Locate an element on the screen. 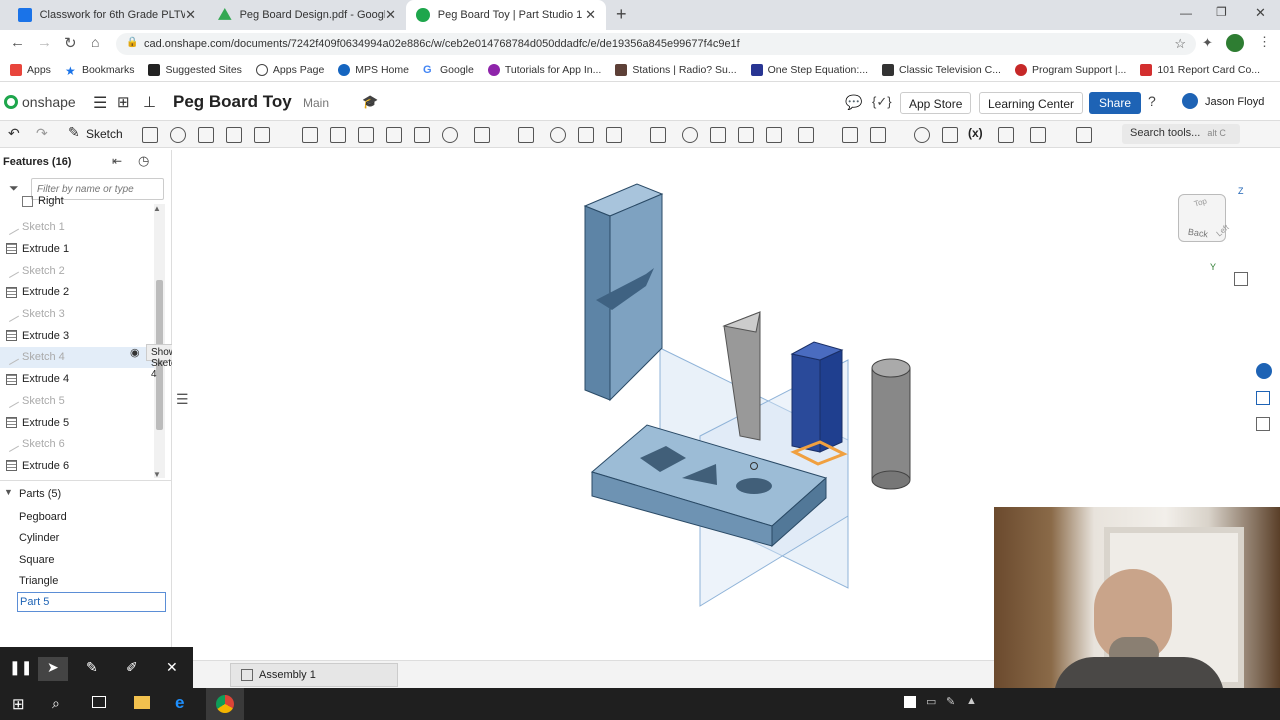 This screenshot has width=1280, height=720. feature-item: Extrude 3 is located at coordinates (77, 335).